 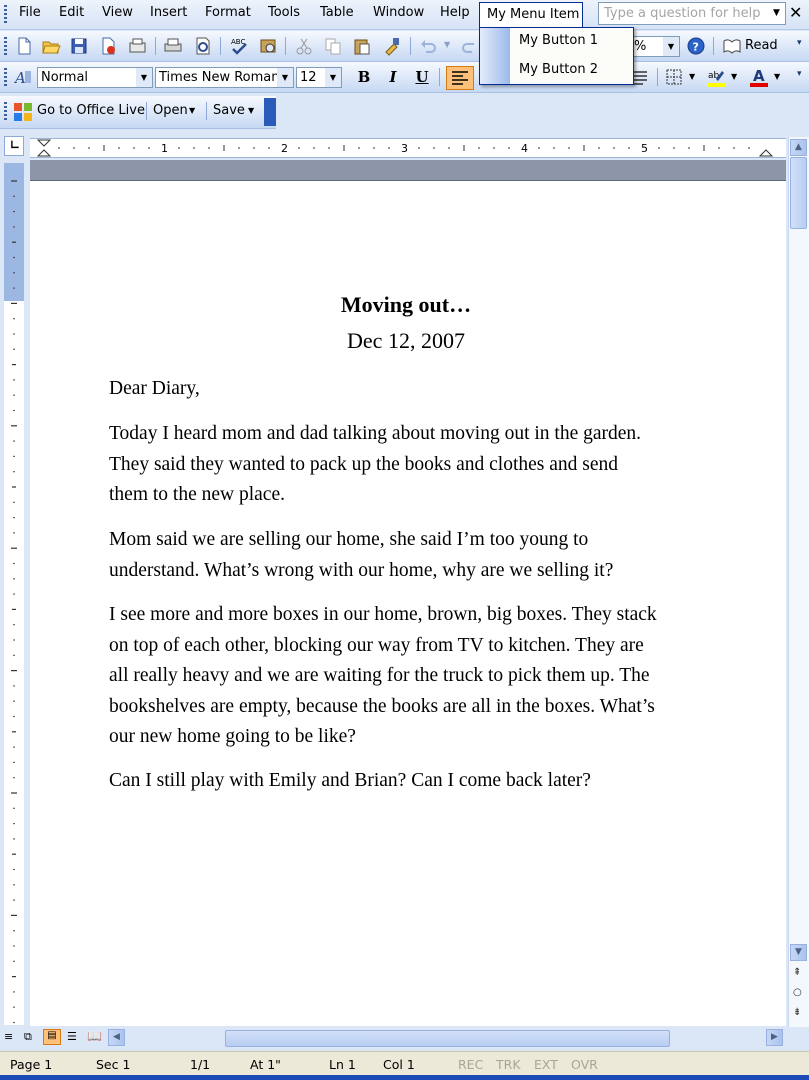 What do you see at coordinates (398, 12) in the screenshot?
I see `menu-window: Window` at bounding box center [398, 12].